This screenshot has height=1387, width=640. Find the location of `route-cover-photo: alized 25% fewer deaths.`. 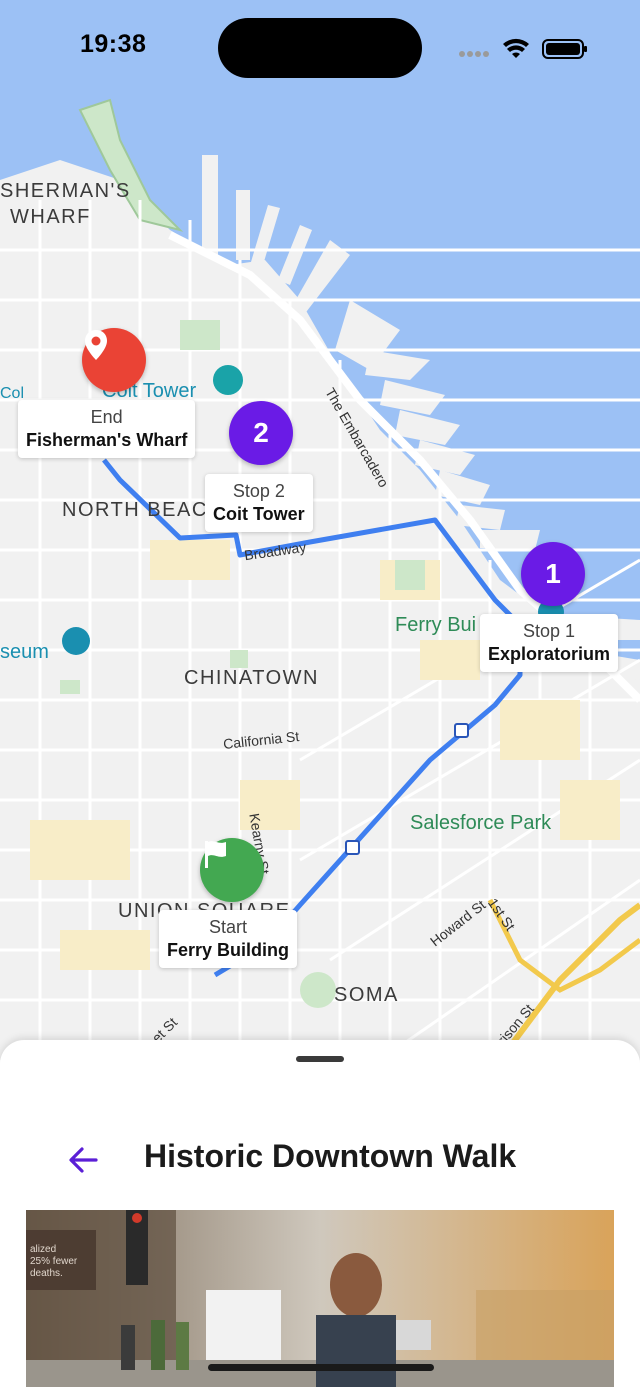

route-cover-photo: alized 25% fewer deaths. is located at coordinates (320, 1298).